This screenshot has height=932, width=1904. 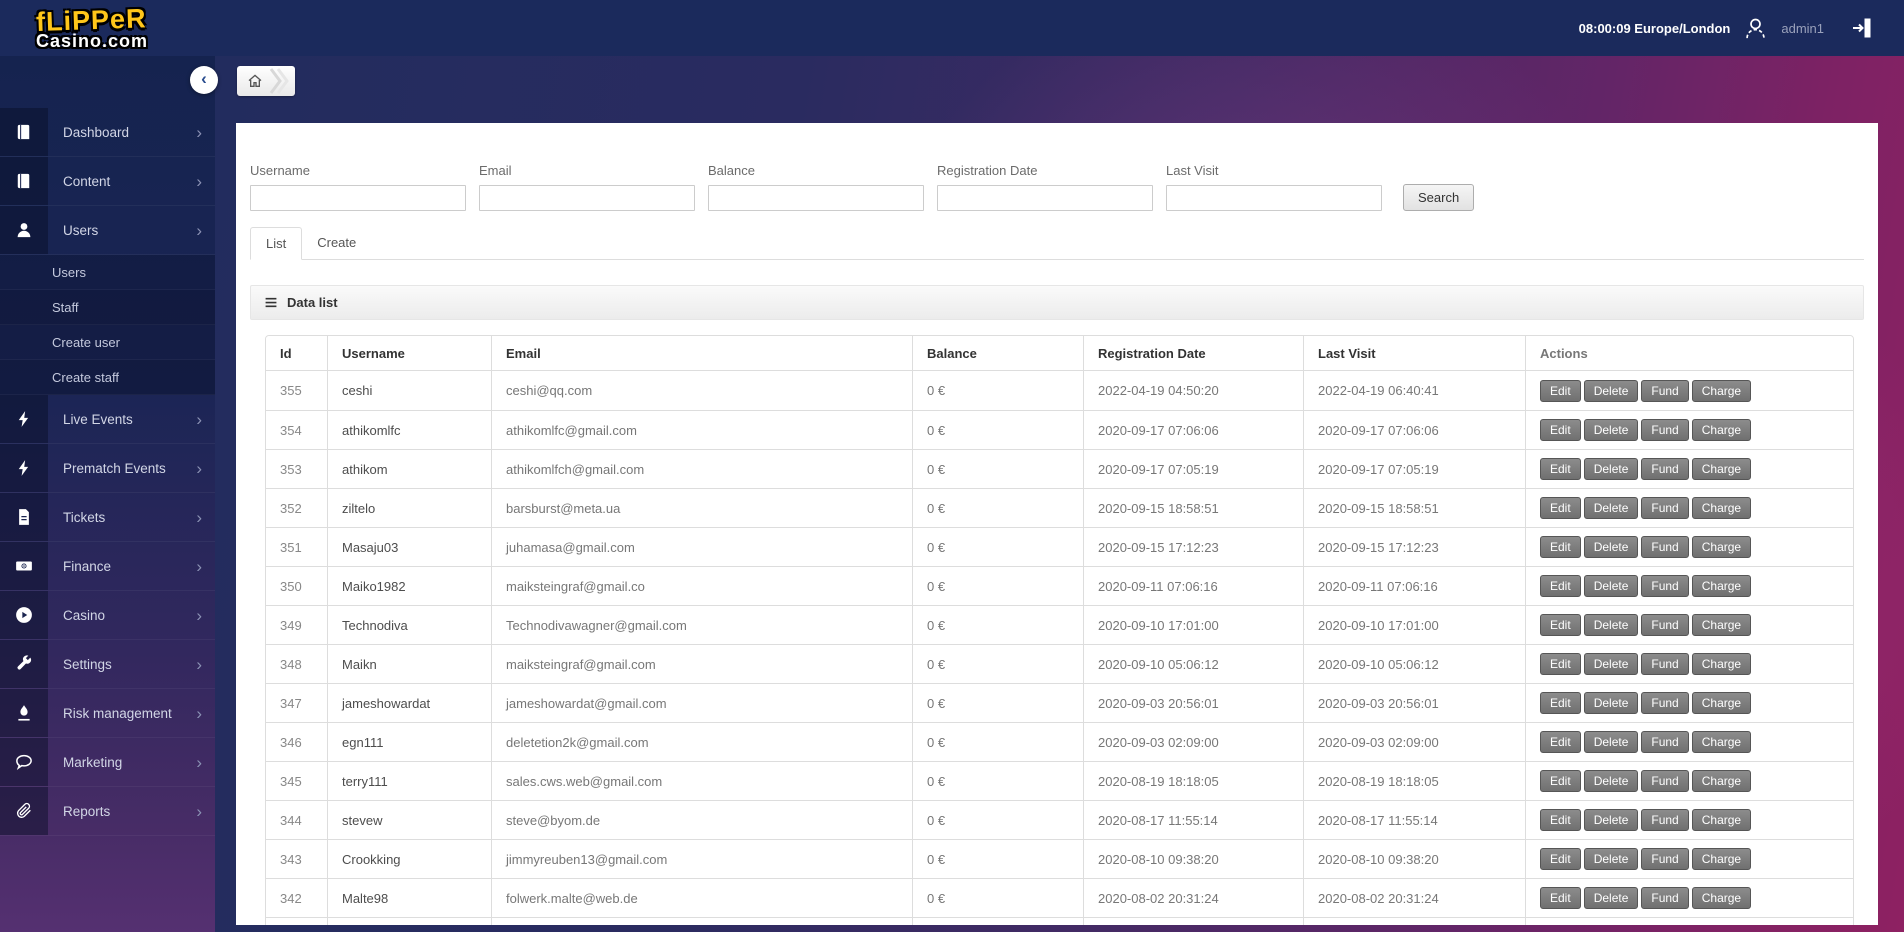 I want to click on sidebar-subitem-users: Users, so click(x=107, y=272).